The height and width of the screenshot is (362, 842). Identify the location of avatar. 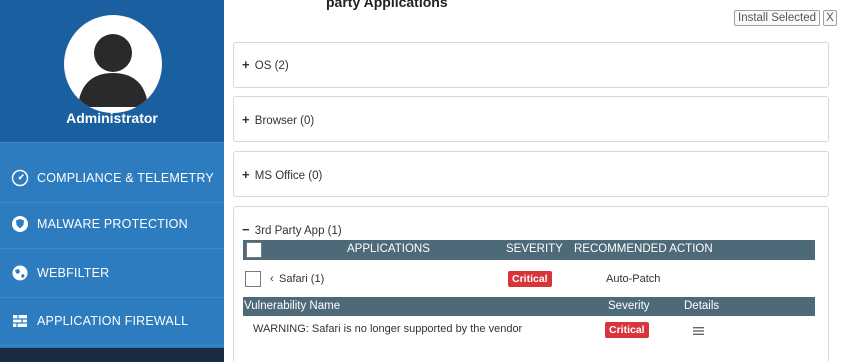
(113, 64).